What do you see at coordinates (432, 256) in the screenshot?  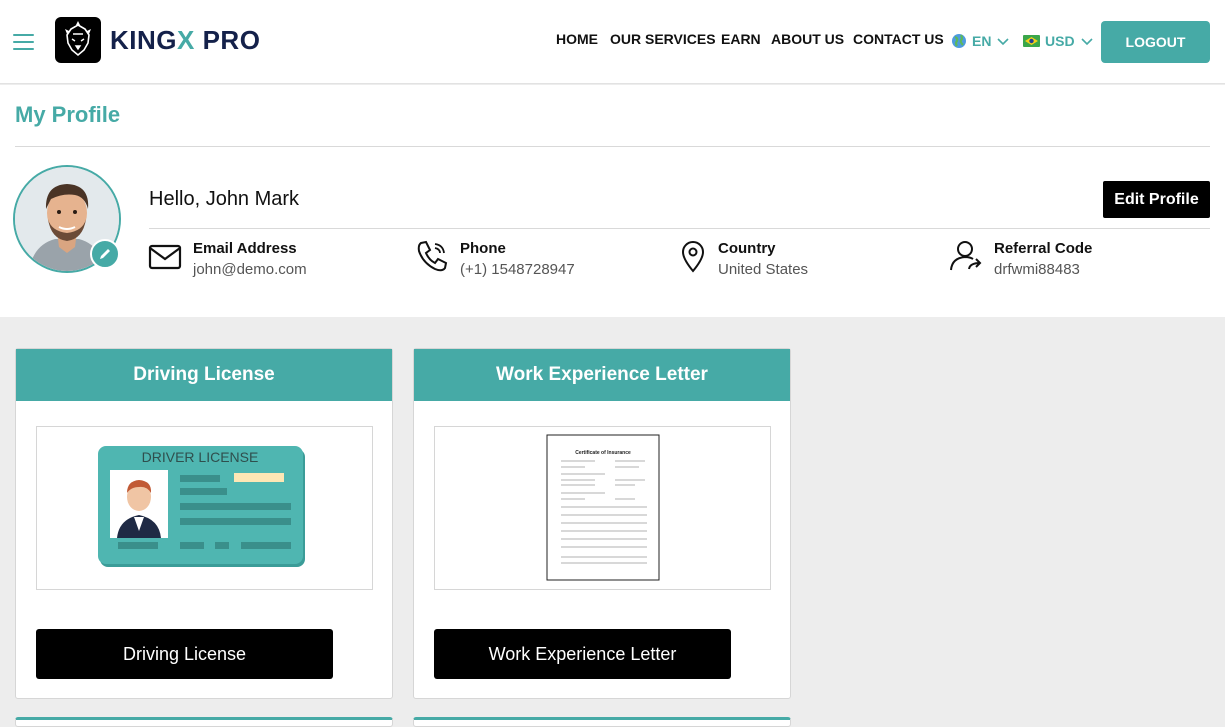 I see `phone-icon` at bounding box center [432, 256].